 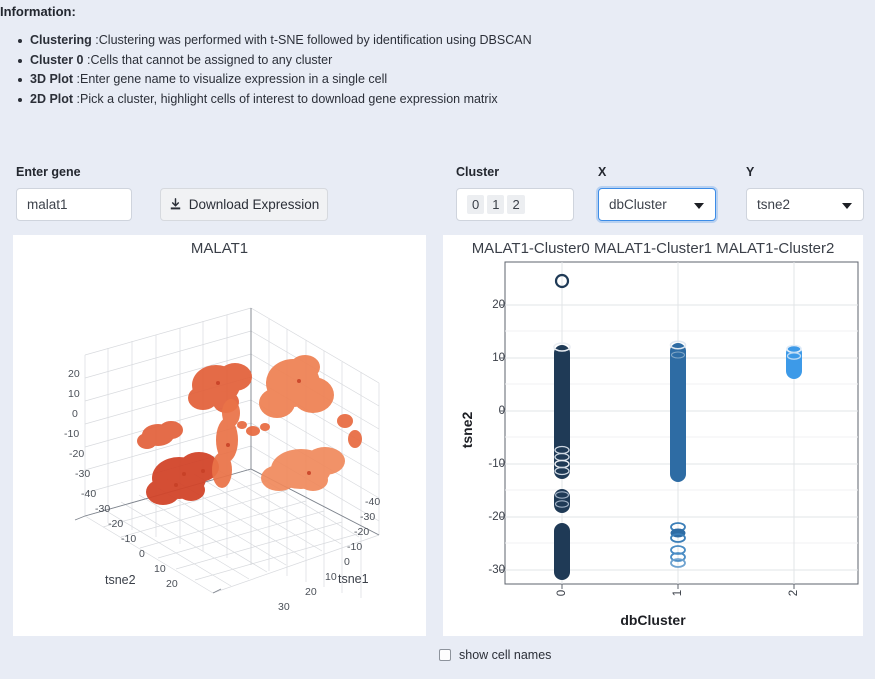 I want to click on cluster-token: 1, so click(x=496, y=204).